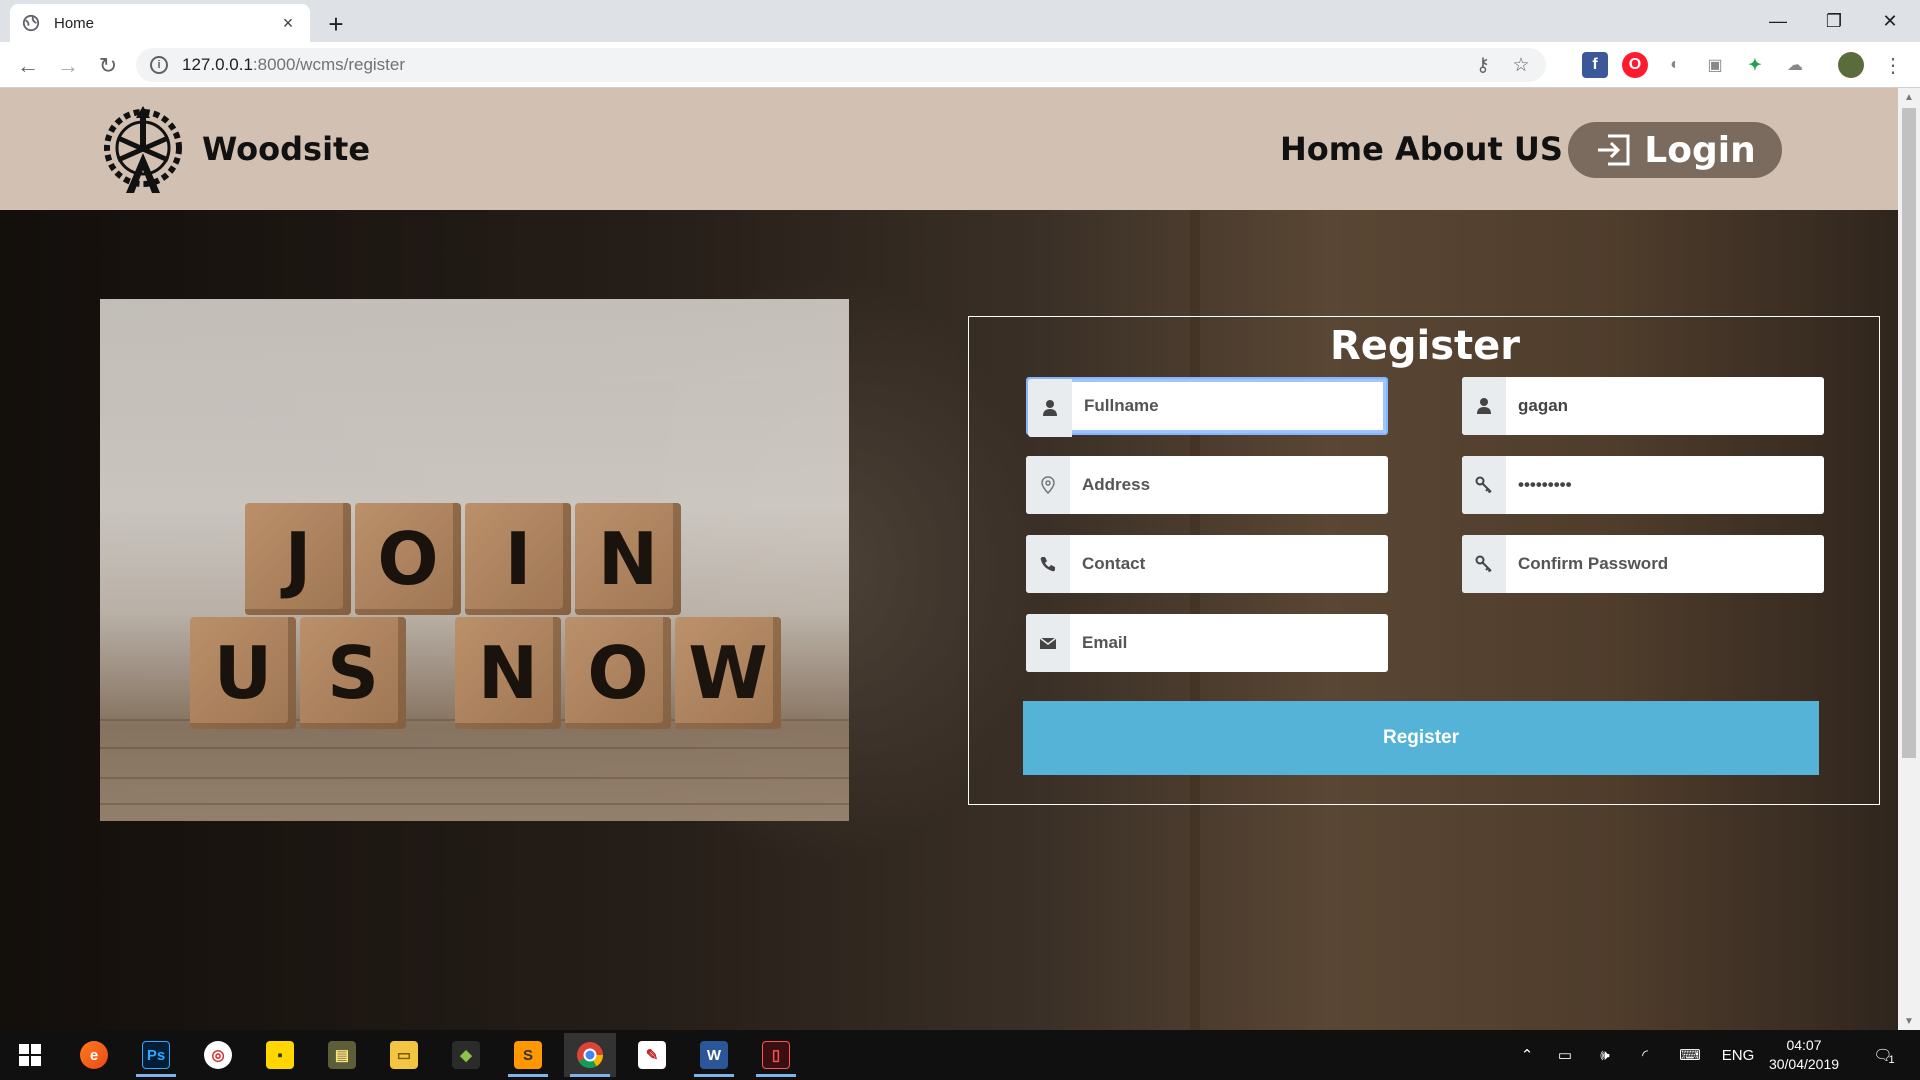  I want to click on confirm-password-field, so click(1643, 564).